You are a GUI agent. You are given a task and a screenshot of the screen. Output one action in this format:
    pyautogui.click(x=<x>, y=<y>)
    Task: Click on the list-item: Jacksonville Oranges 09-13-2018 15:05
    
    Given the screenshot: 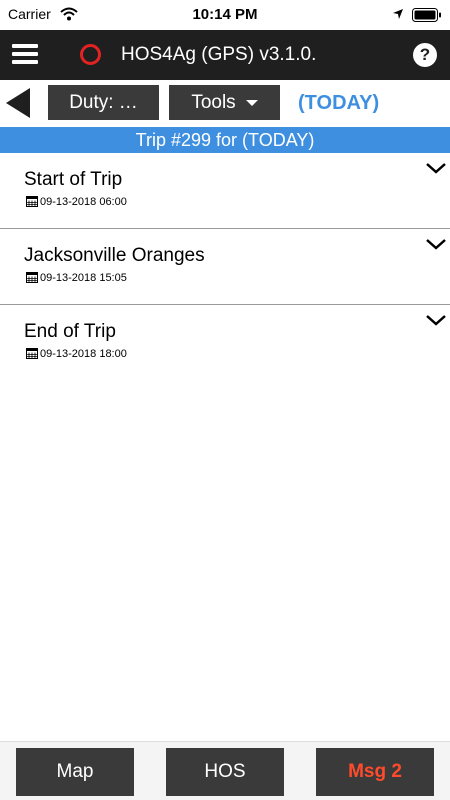 What is the action you would take?
    pyautogui.click(x=225, y=267)
    